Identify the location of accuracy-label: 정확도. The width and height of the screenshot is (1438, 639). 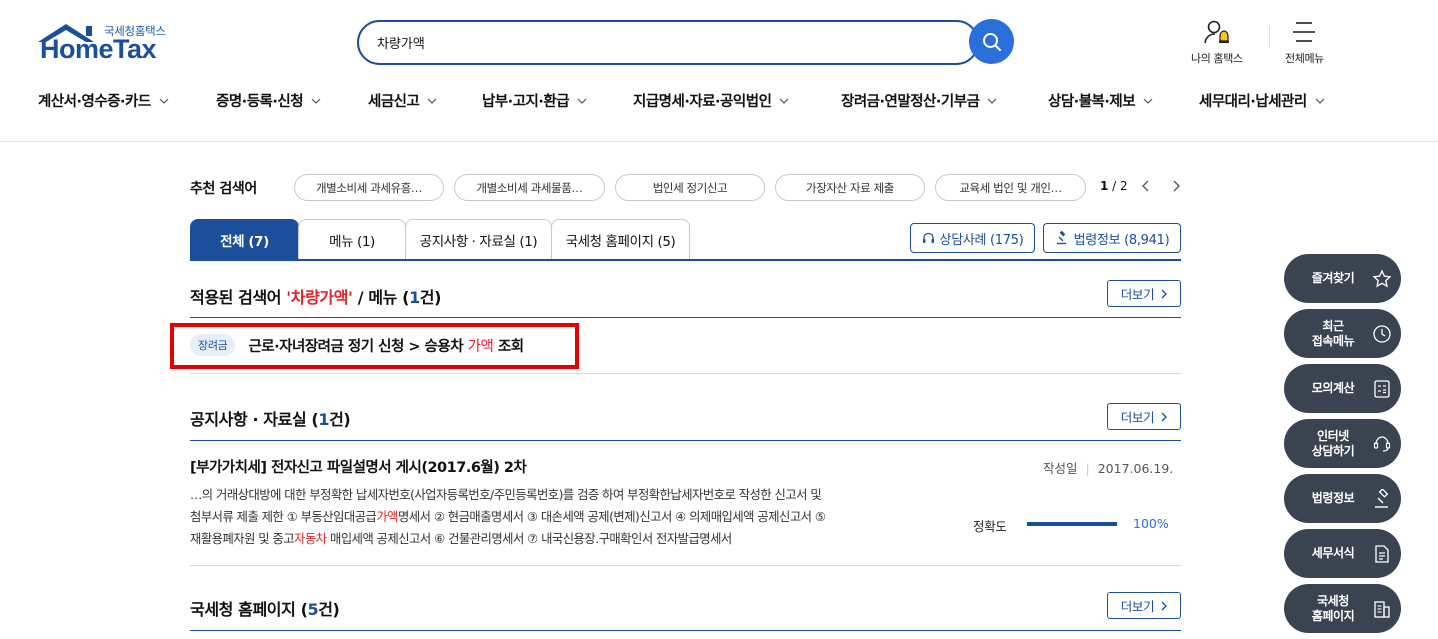
(990, 526).